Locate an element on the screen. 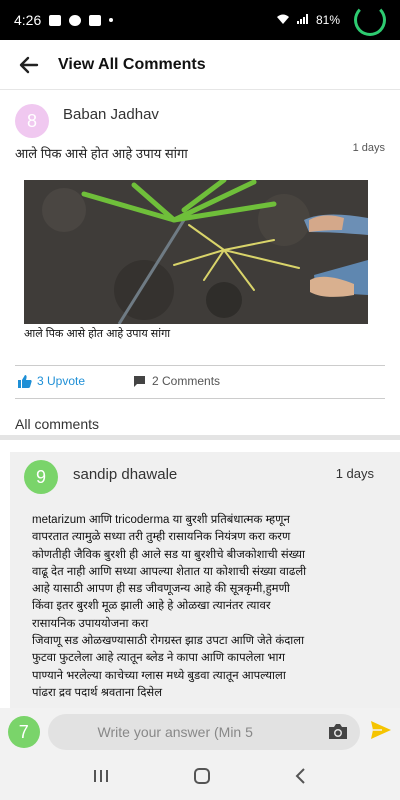 This screenshot has width=400, height=800. camera-icon is located at coordinates (338, 731).